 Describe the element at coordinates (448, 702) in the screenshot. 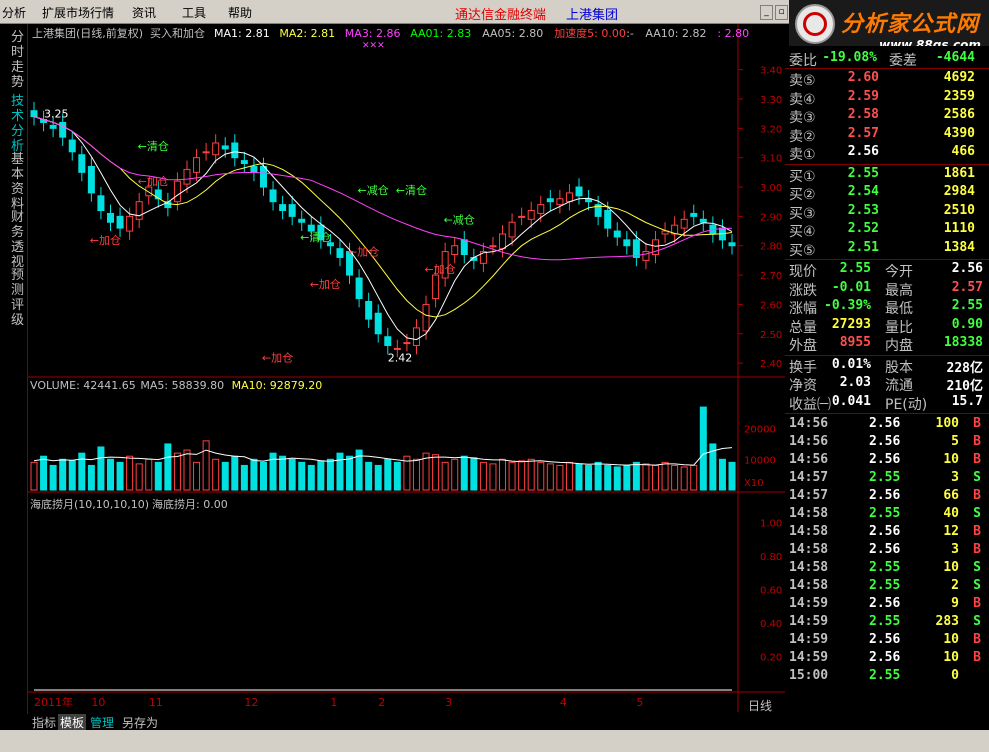

I see `time-tick: 3` at that location.